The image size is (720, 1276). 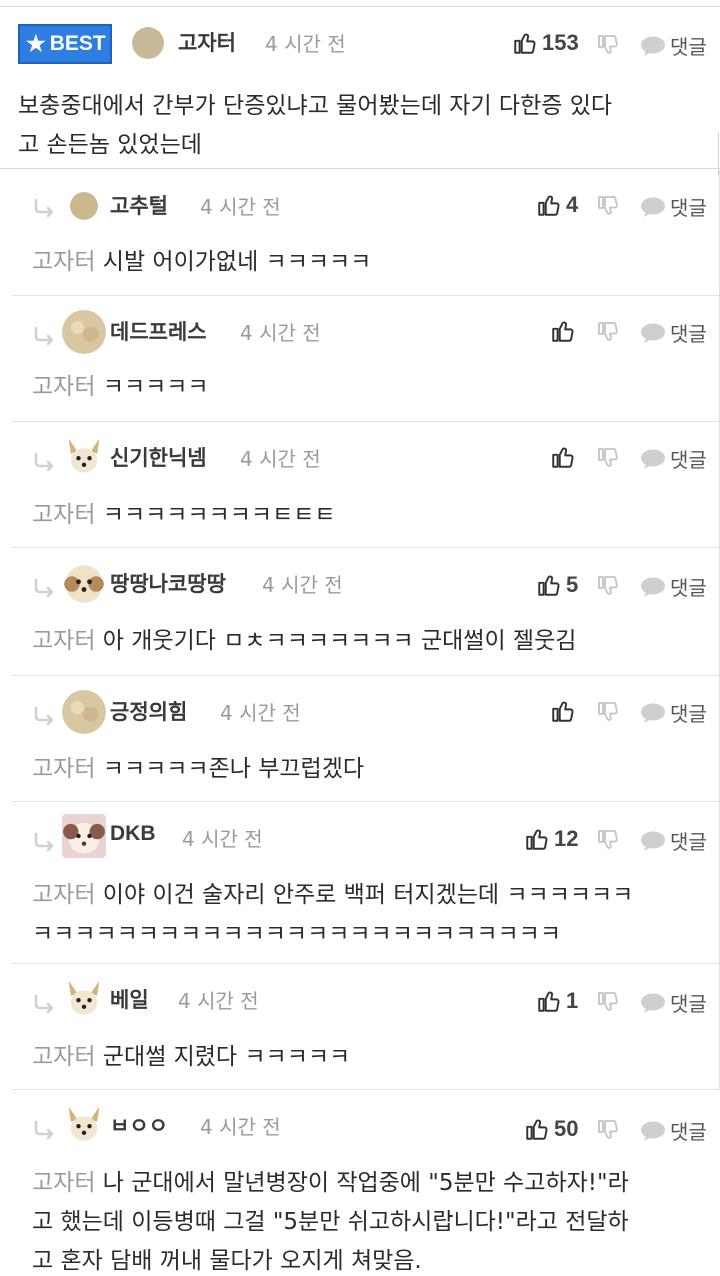 What do you see at coordinates (133, 834) in the screenshot?
I see `comment-author: DKB` at bounding box center [133, 834].